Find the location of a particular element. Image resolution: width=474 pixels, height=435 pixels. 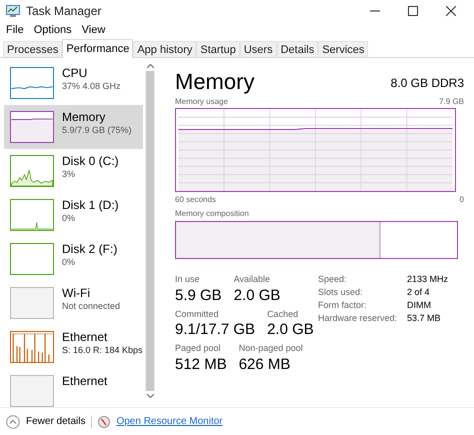

stat-value: 9.1/17.7 GB is located at coordinates (215, 330).